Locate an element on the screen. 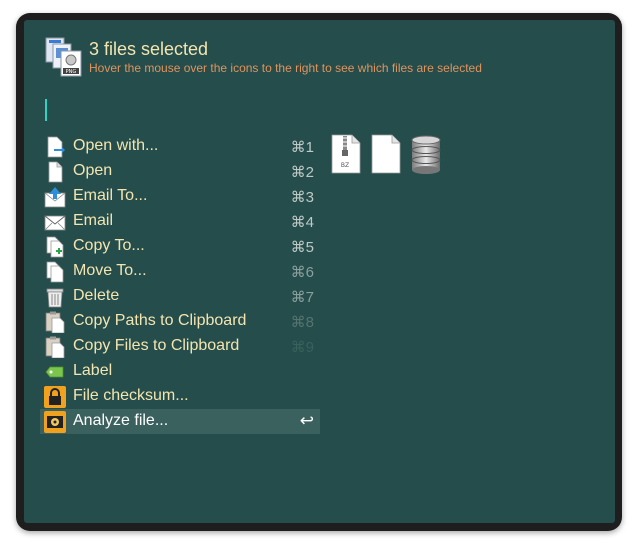  blank-document-icon is located at coordinates (386, 154).